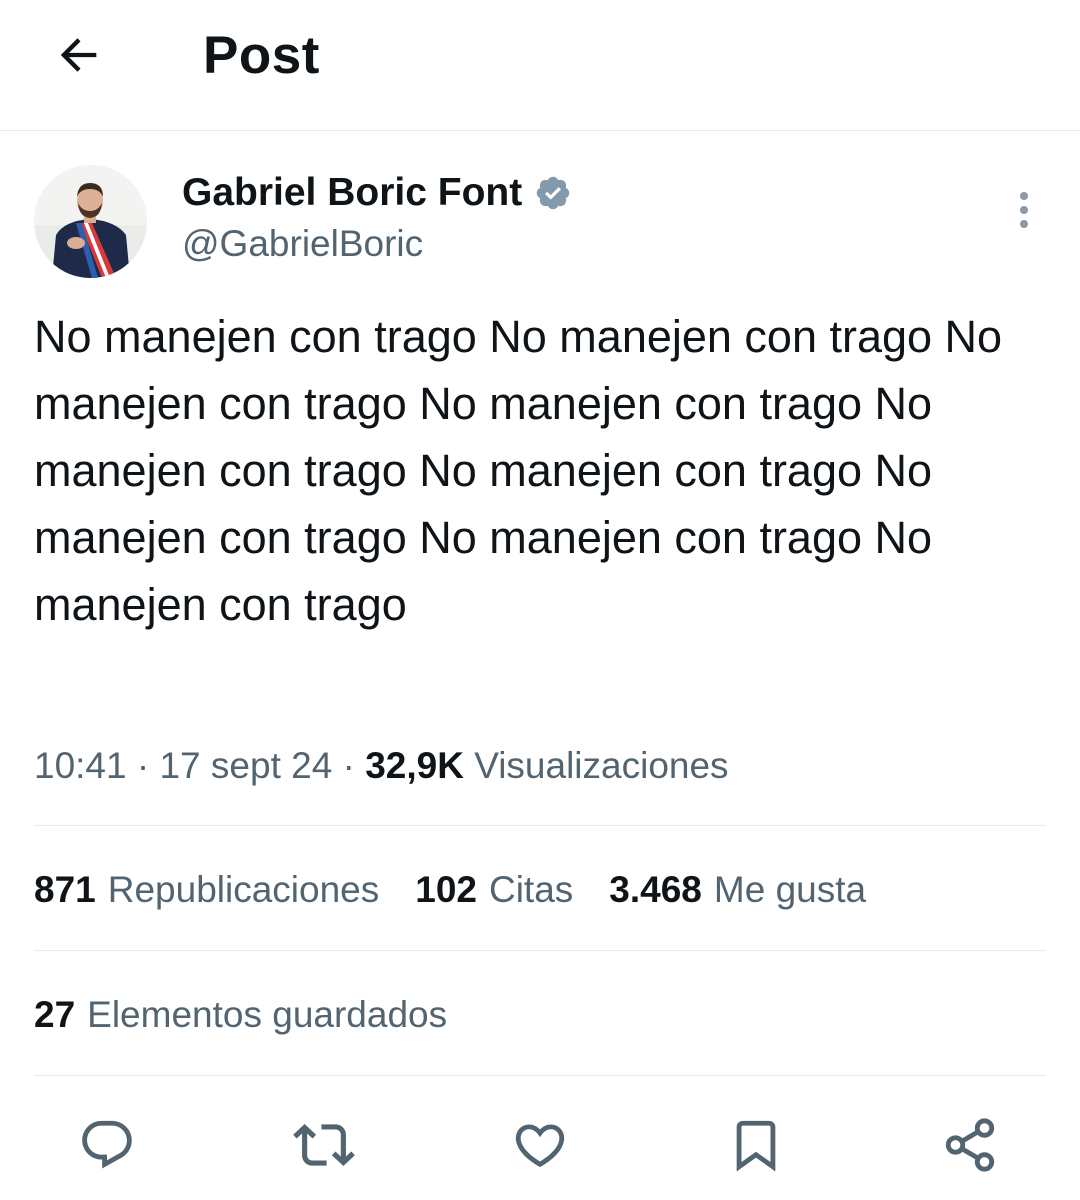 This screenshot has width=1080, height=1200. What do you see at coordinates (261, 55) in the screenshot?
I see `page-title: Post` at bounding box center [261, 55].